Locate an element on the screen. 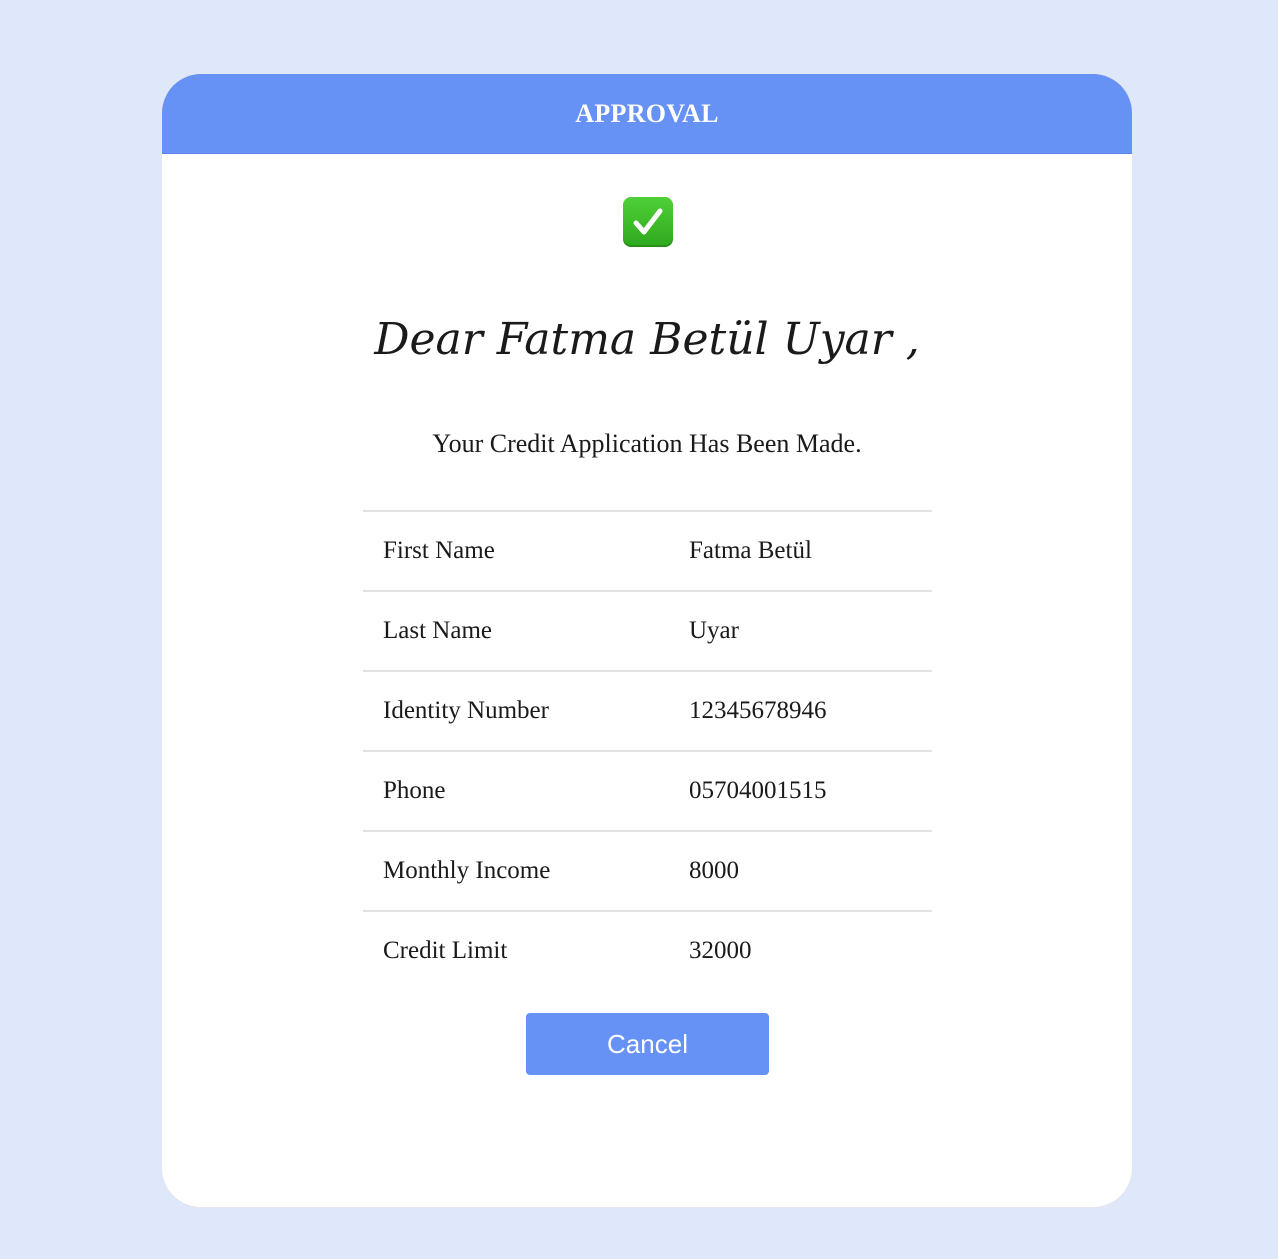 The image size is (1278, 1259). table-row: Credit Limit 32000 is located at coordinates (647, 950).